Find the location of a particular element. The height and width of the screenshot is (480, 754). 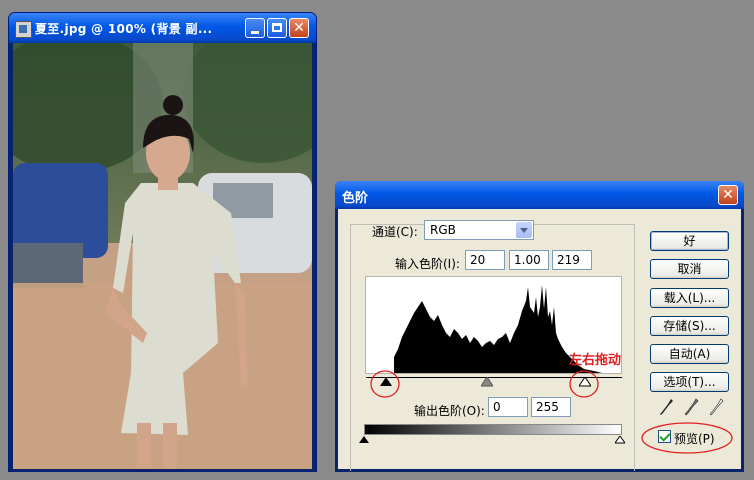

photoshop-doc-icon is located at coordinates (23, 29).